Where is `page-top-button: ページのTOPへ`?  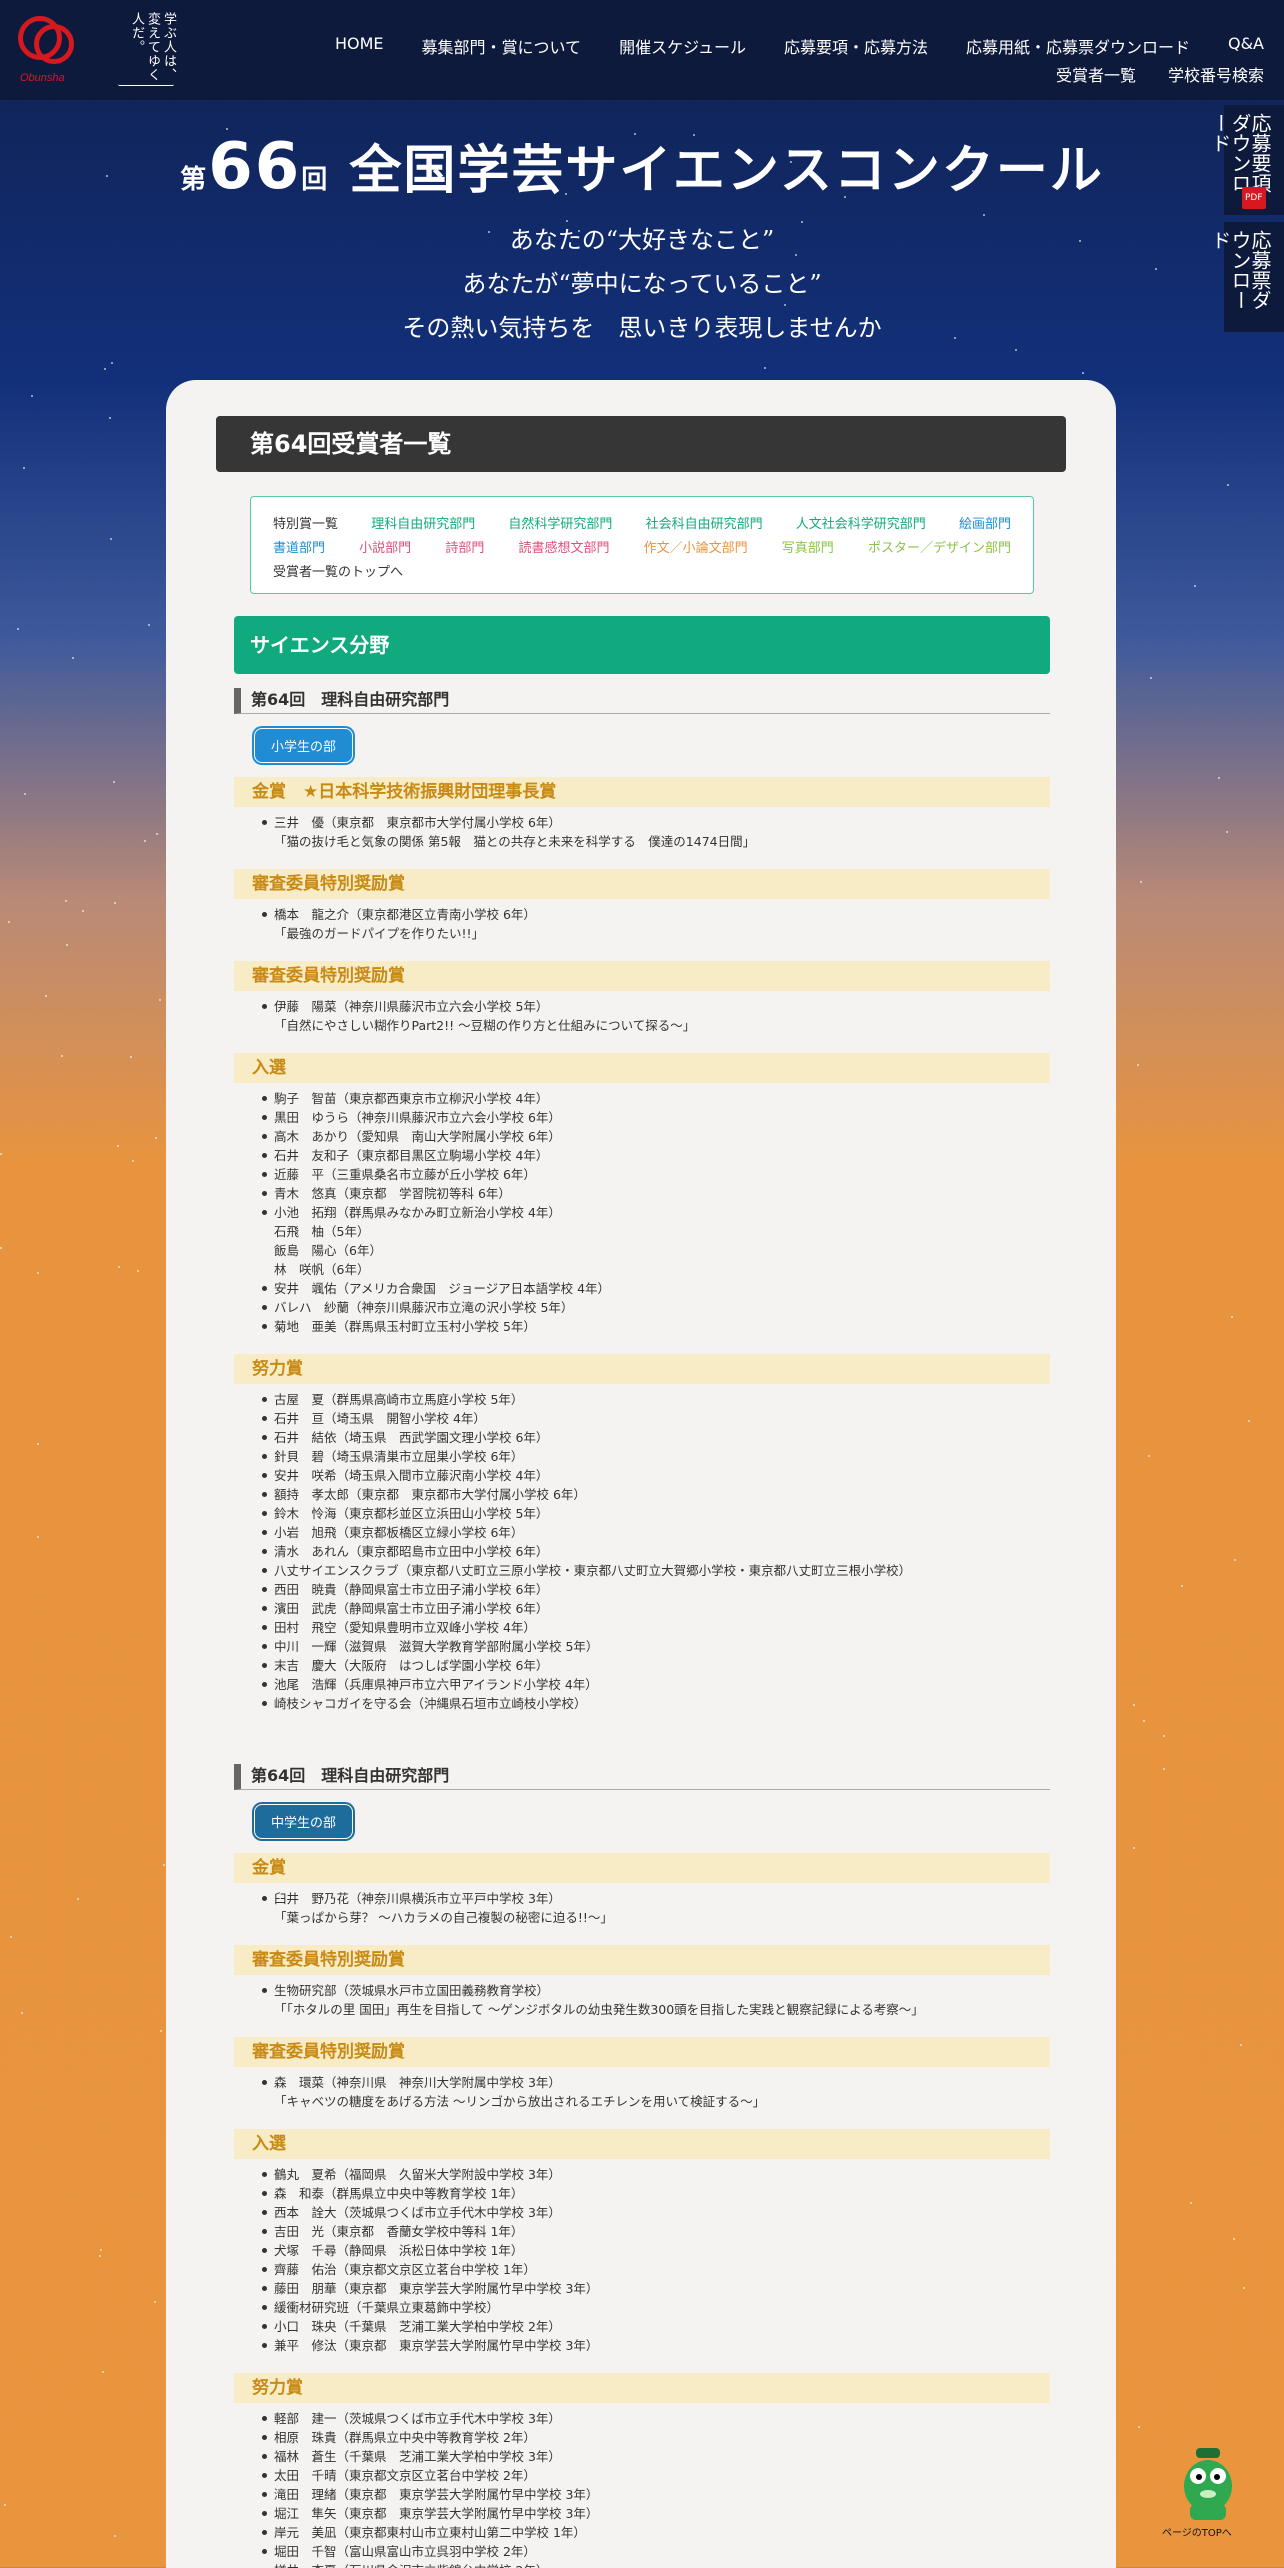 page-top-button: ページのTOPへ is located at coordinates (1205, 2490).